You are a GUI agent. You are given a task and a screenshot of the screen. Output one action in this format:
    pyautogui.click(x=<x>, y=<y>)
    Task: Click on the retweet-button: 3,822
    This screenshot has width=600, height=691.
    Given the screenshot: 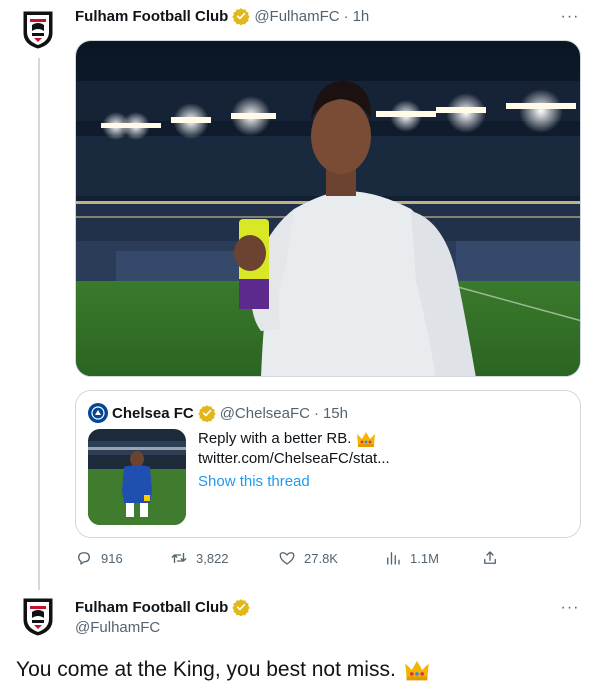 What is the action you would take?
    pyautogui.click(x=199, y=558)
    